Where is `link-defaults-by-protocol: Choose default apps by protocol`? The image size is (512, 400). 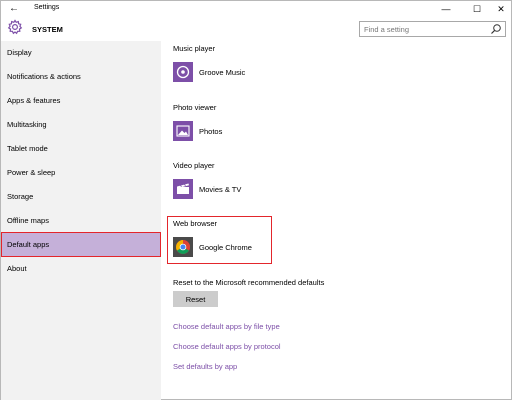 link-defaults-by-protocol: Choose default apps by protocol is located at coordinates (227, 346).